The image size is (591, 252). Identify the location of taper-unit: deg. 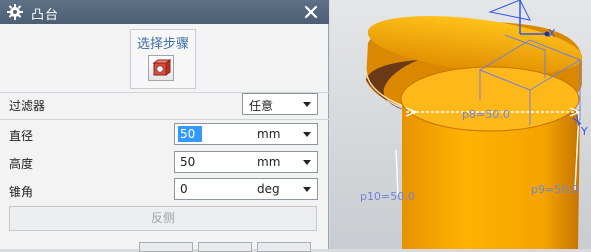
(268, 189).